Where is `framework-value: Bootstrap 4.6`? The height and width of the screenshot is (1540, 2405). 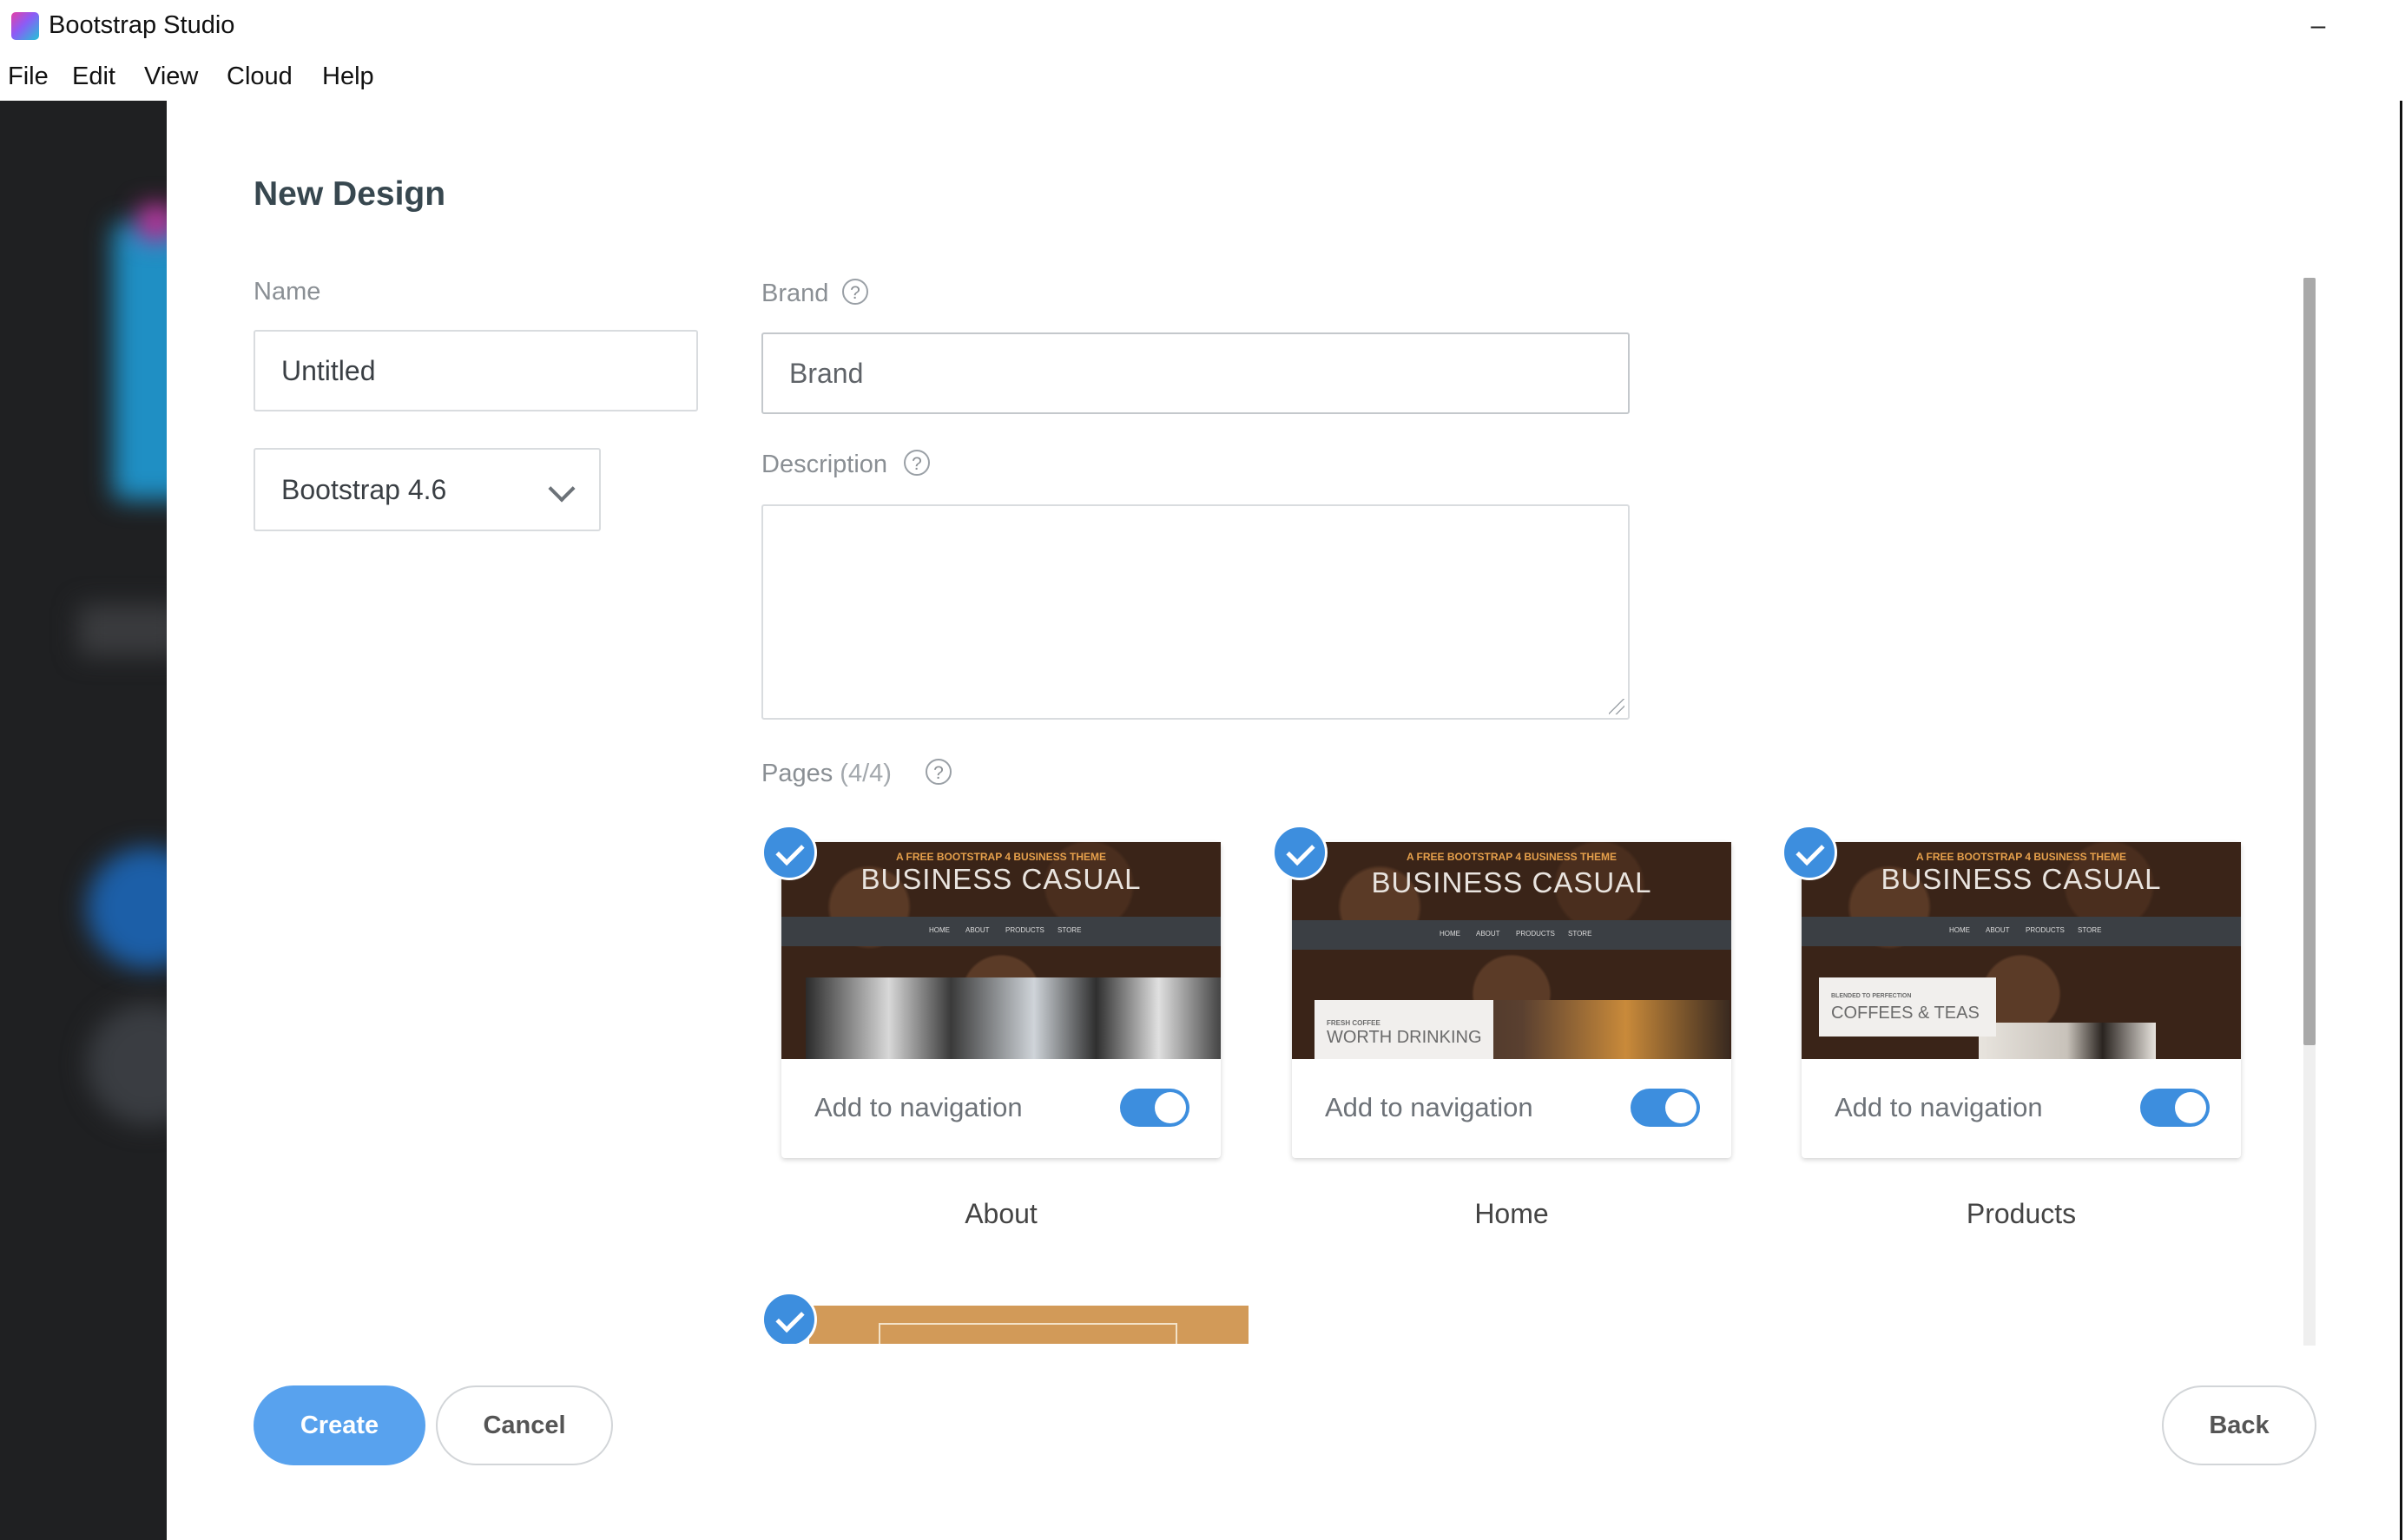 framework-value: Bootstrap 4.6 is located at coordinates (364, 490).